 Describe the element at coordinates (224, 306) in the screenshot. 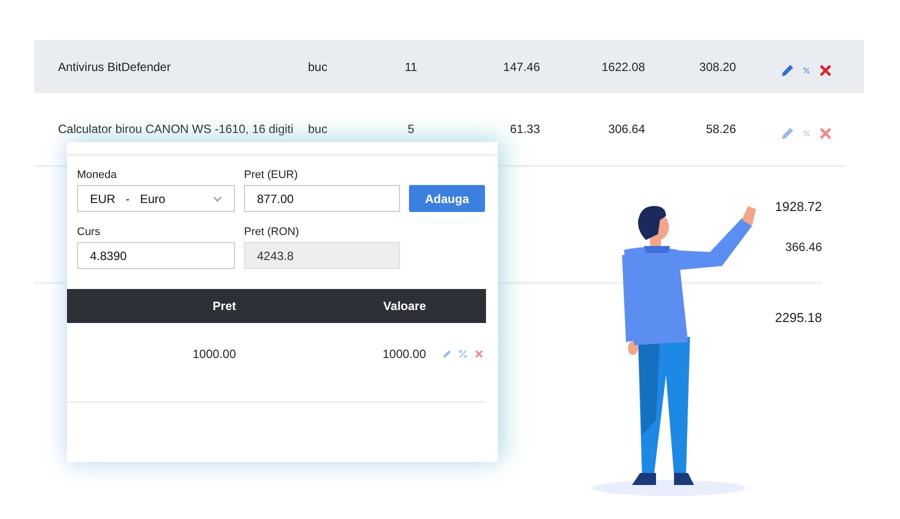

I see `column-header: Pret` at that location.